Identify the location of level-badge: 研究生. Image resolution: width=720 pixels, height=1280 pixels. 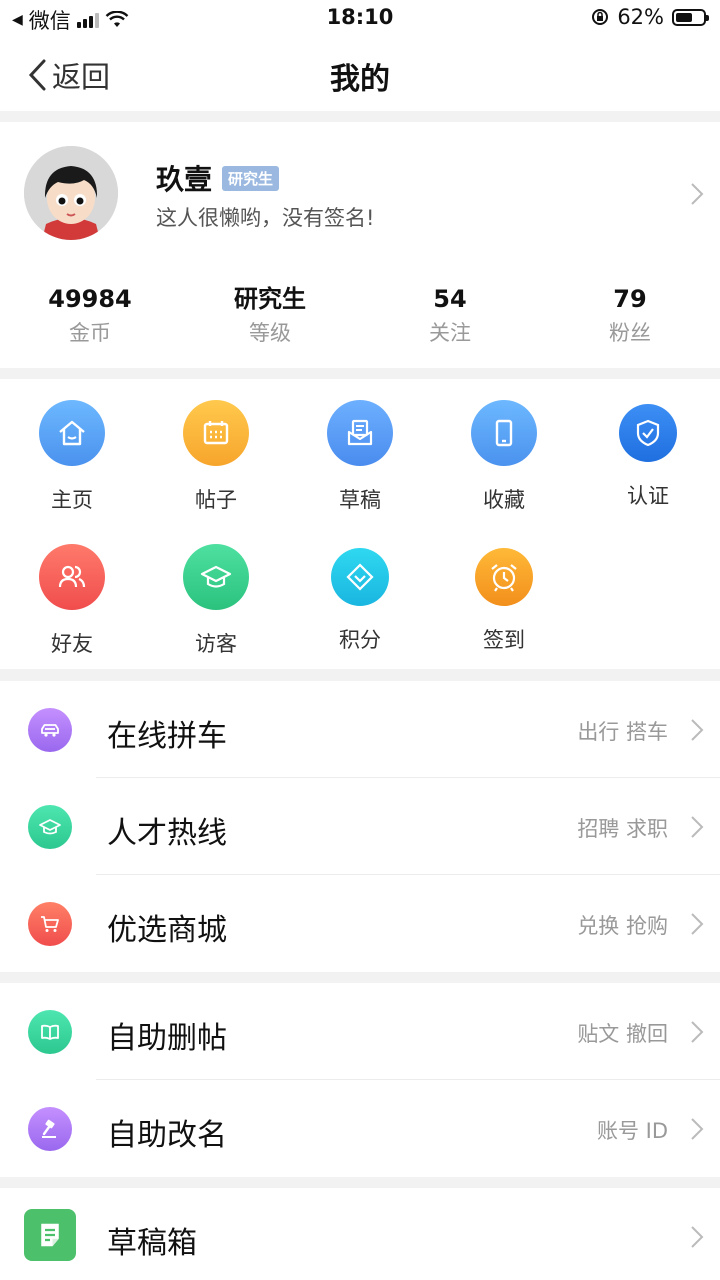
(251, 178).